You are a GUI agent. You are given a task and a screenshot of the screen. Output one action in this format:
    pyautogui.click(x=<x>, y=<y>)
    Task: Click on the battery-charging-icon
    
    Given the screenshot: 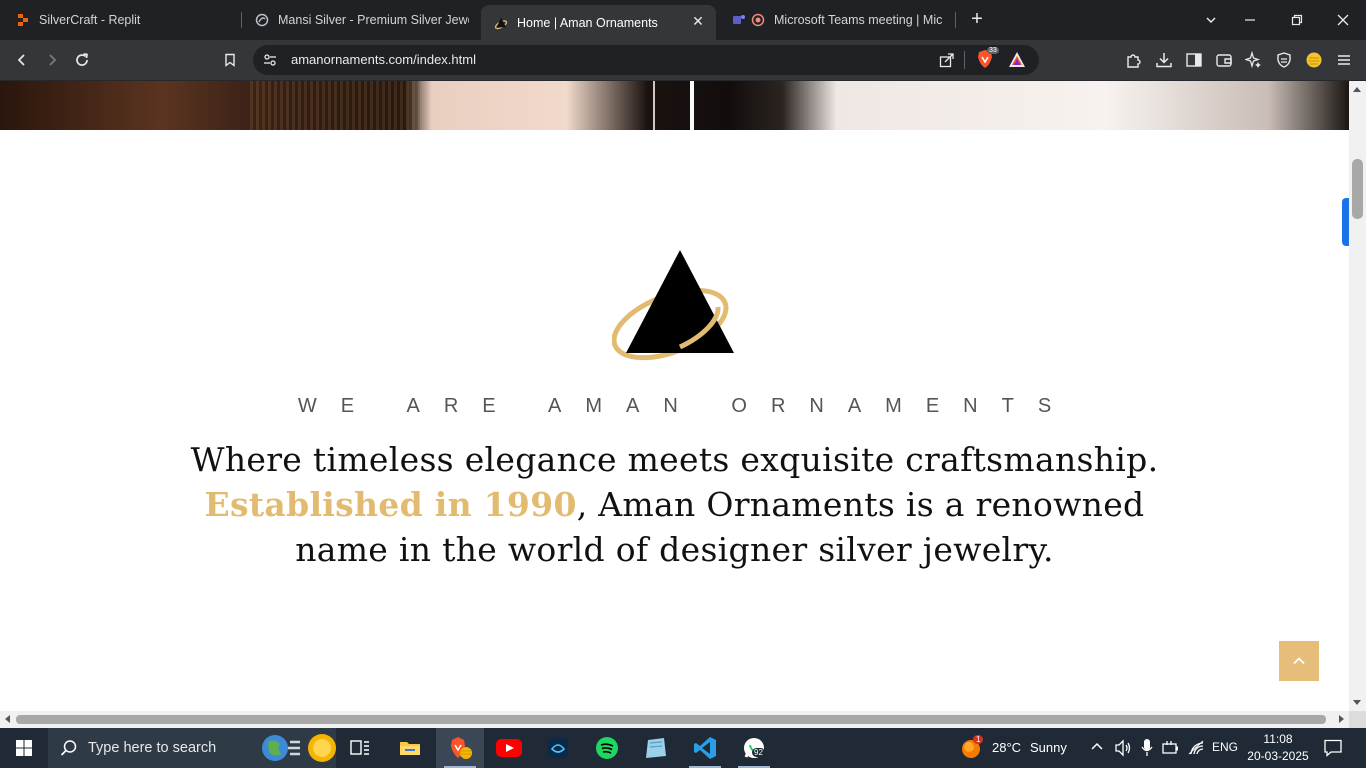 What is the action you would take?
    pyautogui.click(x=1171, y=750)
    